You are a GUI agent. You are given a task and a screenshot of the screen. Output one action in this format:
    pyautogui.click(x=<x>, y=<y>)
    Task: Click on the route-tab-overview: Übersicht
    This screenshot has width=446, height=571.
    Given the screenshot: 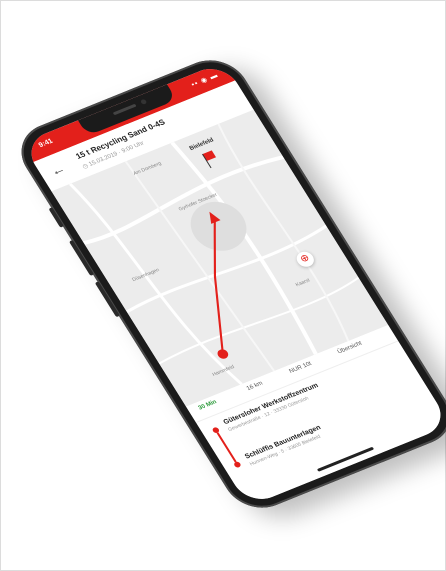 What is the action you would take?
    pyautogui.click(x=350, y=348)
    